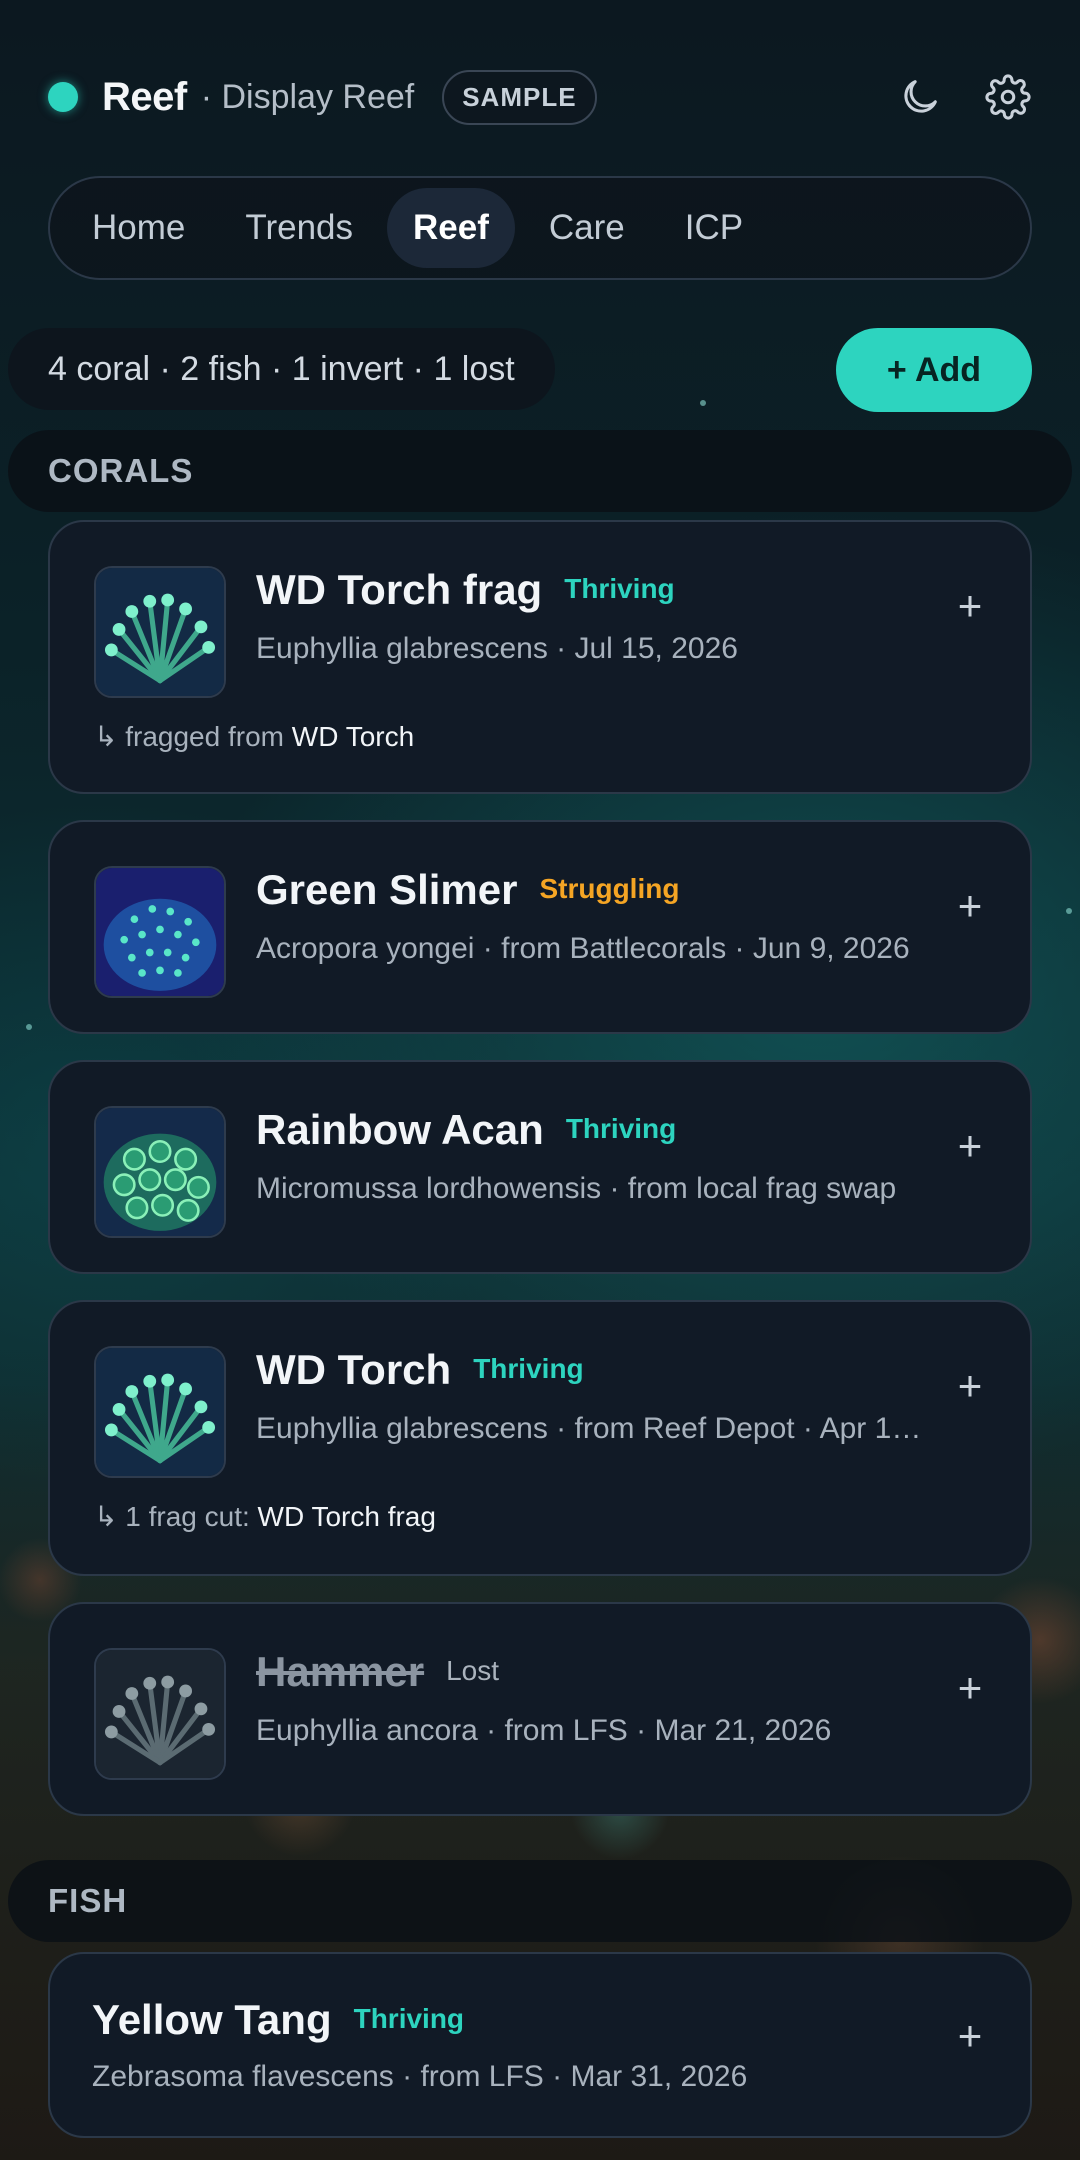 The height and width of the screenshot is (2160, 1080). I want to click on lineage-note: ↳ fragged from WD Torch, so click(254, 736).